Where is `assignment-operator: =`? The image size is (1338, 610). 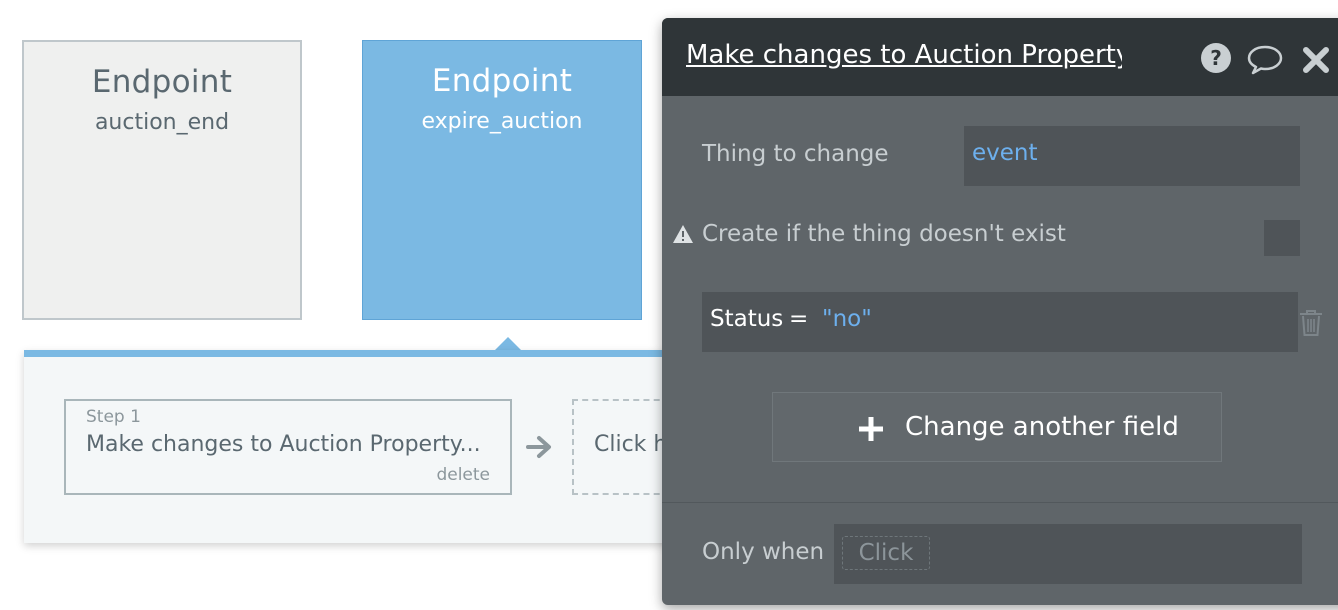 assignment-operator: = is located at coordinates (799, 319).